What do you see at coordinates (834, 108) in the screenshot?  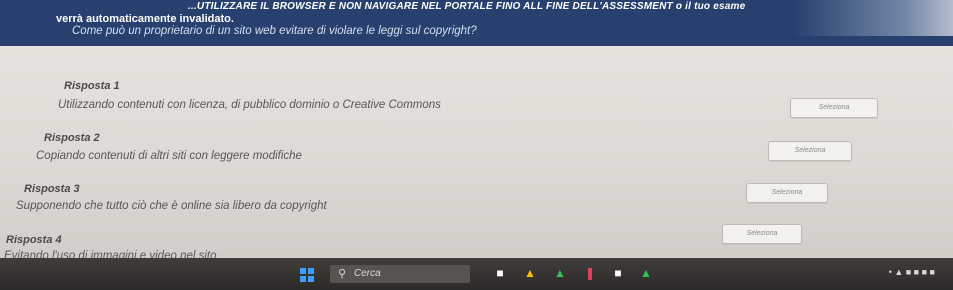 I see `select-answer-1-button: Seleziona` at bounding box center [834, 108].